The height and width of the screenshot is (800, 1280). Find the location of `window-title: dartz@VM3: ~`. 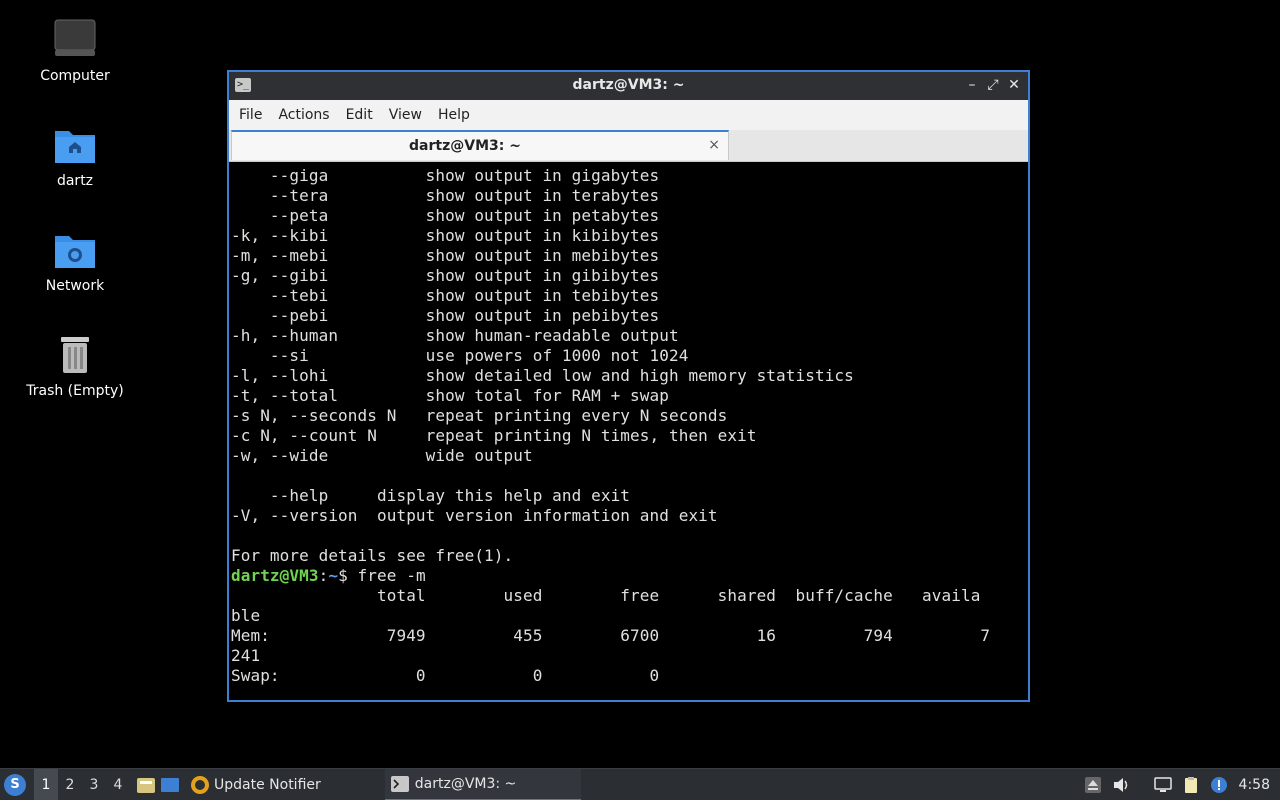

window-title: dartz@VM3: ~ is located at coordinates (628, 85).